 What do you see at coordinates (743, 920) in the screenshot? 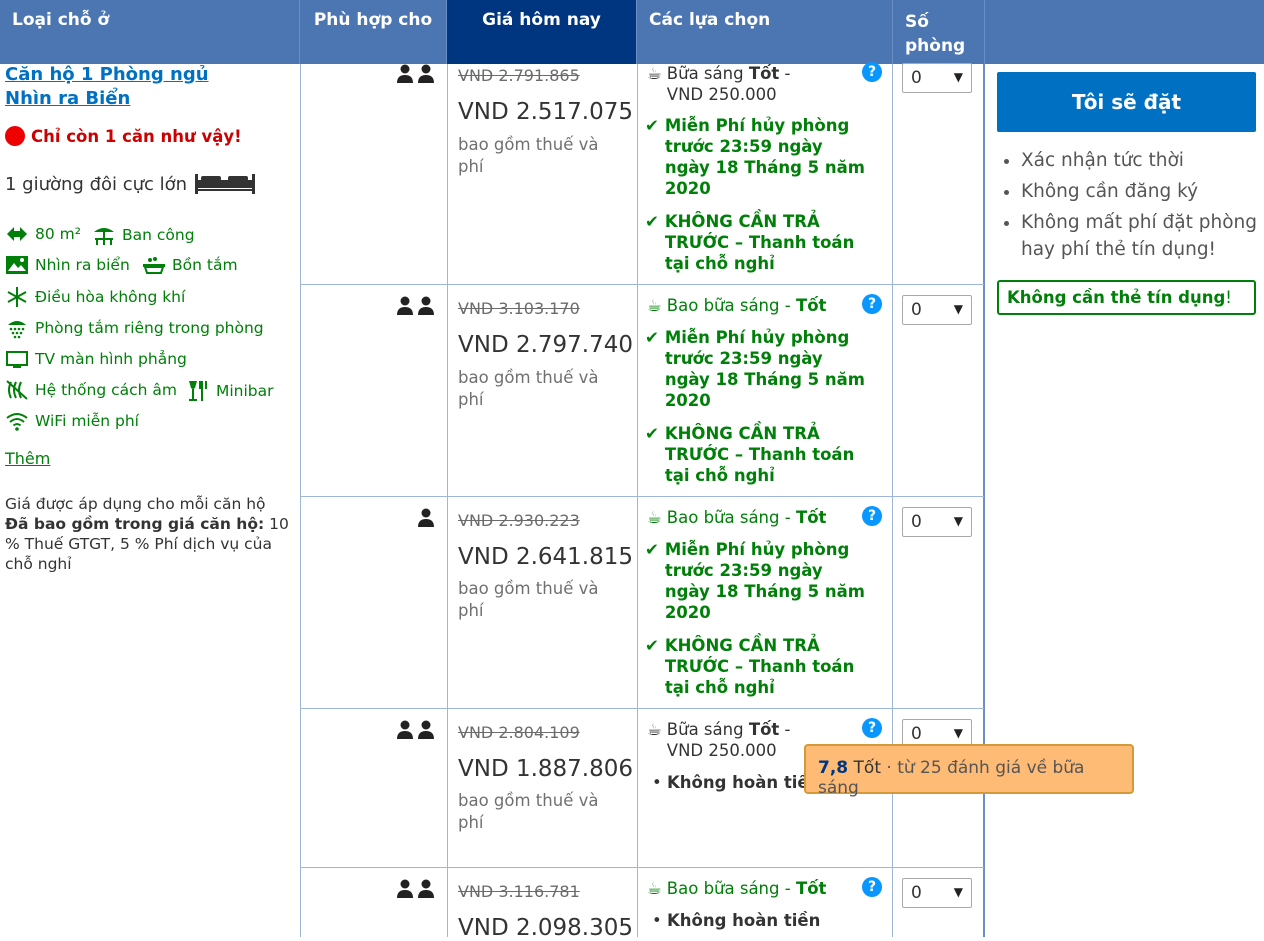
I see `non-refundable-text: Không hoàn tiền` at bounding box center [743, 920].